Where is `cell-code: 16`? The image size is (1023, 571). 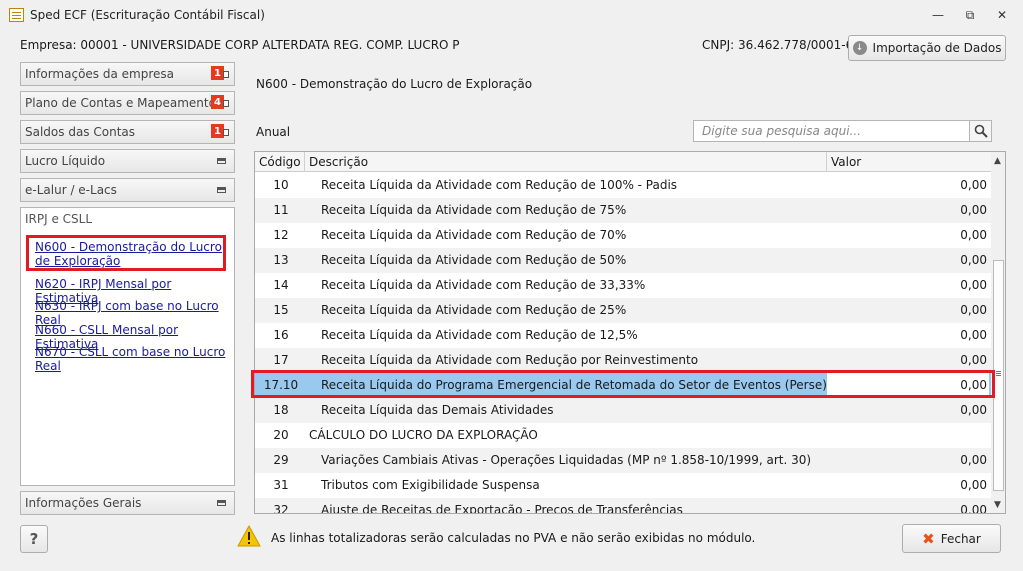 cell-code: 16 is located at coordinates (281, 335).